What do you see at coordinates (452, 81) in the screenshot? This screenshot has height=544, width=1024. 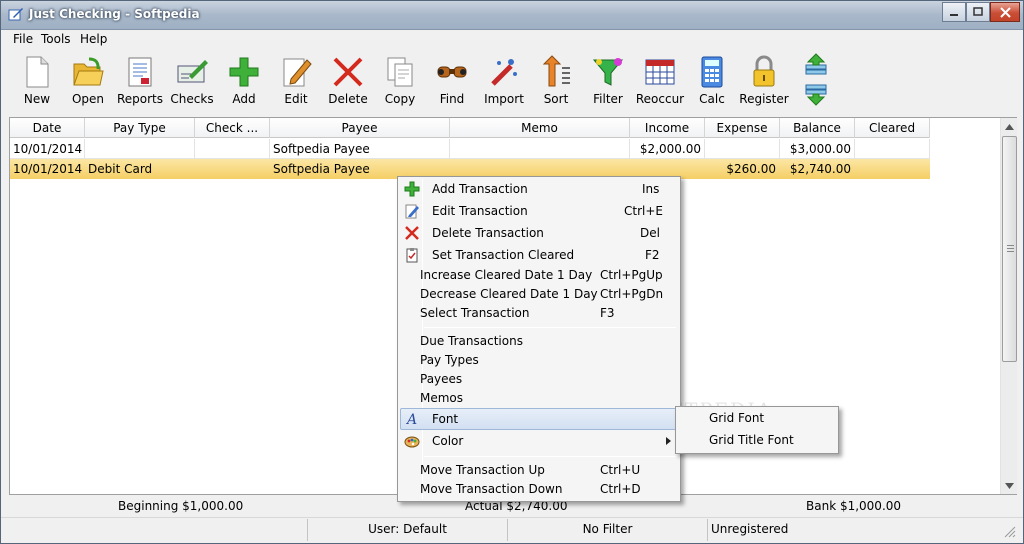 I see `find-button: Find` at bounding box center [452, 81].